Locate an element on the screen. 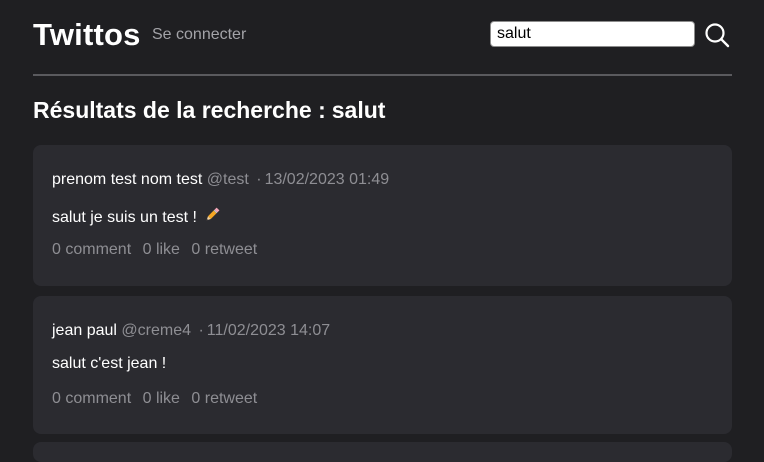 This screenshot has height=462, width=764. header-divider is located at coordinates (382, 75).